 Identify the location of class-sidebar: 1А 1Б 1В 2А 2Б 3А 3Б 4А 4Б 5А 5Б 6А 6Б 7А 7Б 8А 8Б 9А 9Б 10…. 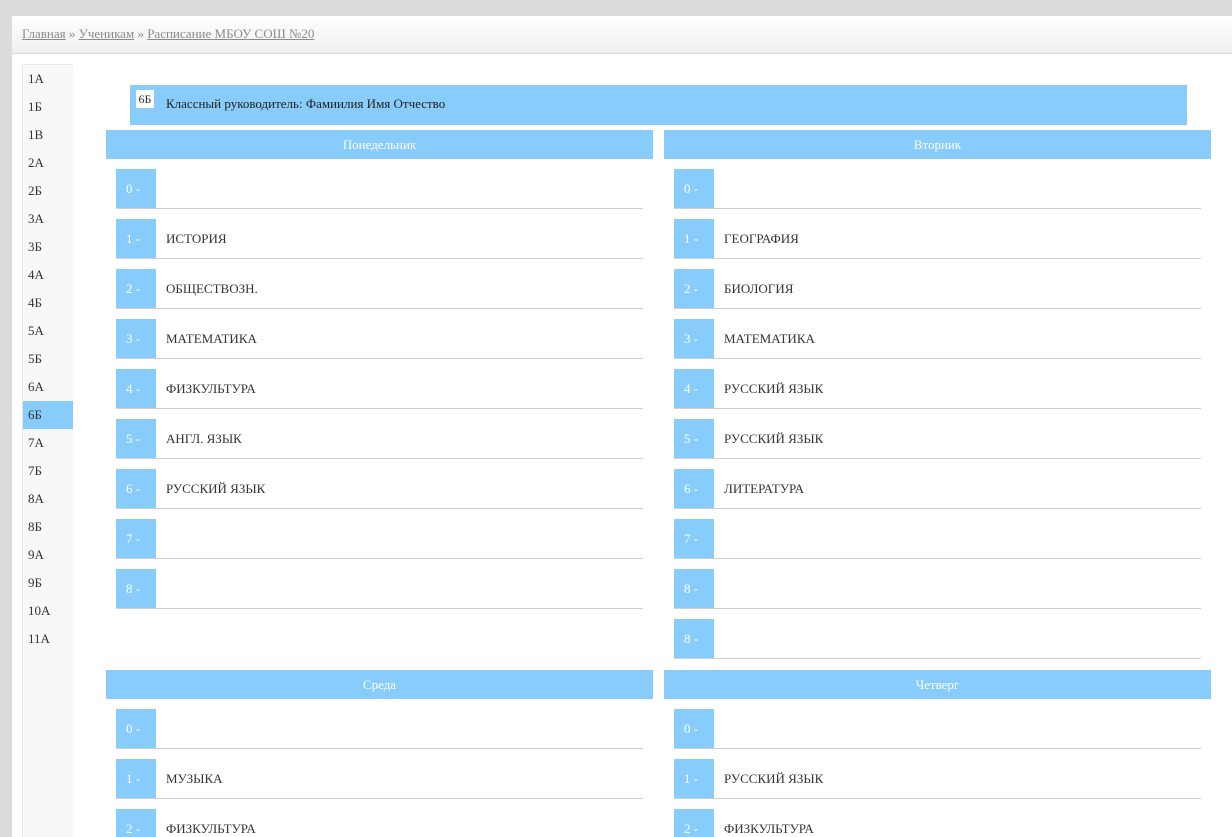
(47, 450).